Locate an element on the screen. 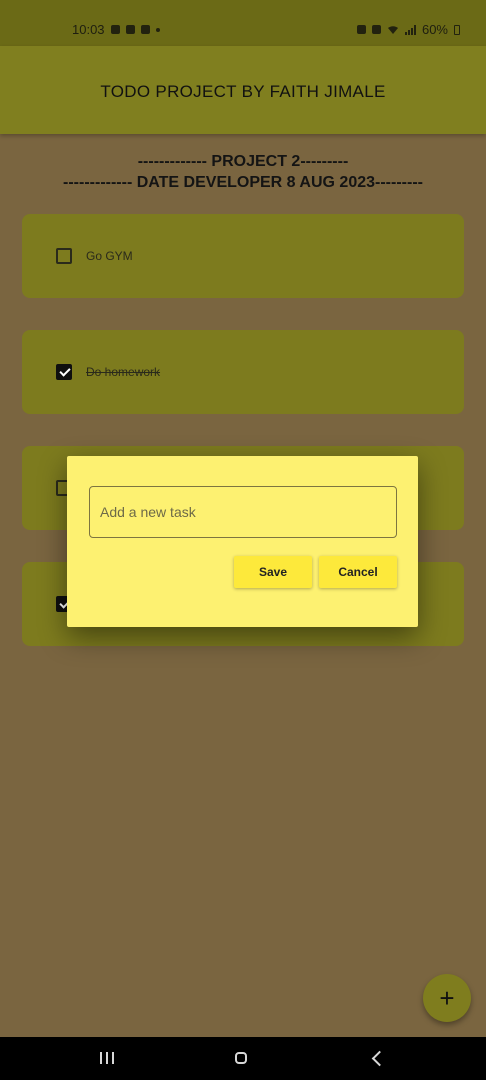 The height and width of the screenshot is (1080, 486). cancel-button: Cancel is located at coordinates (358, 572).